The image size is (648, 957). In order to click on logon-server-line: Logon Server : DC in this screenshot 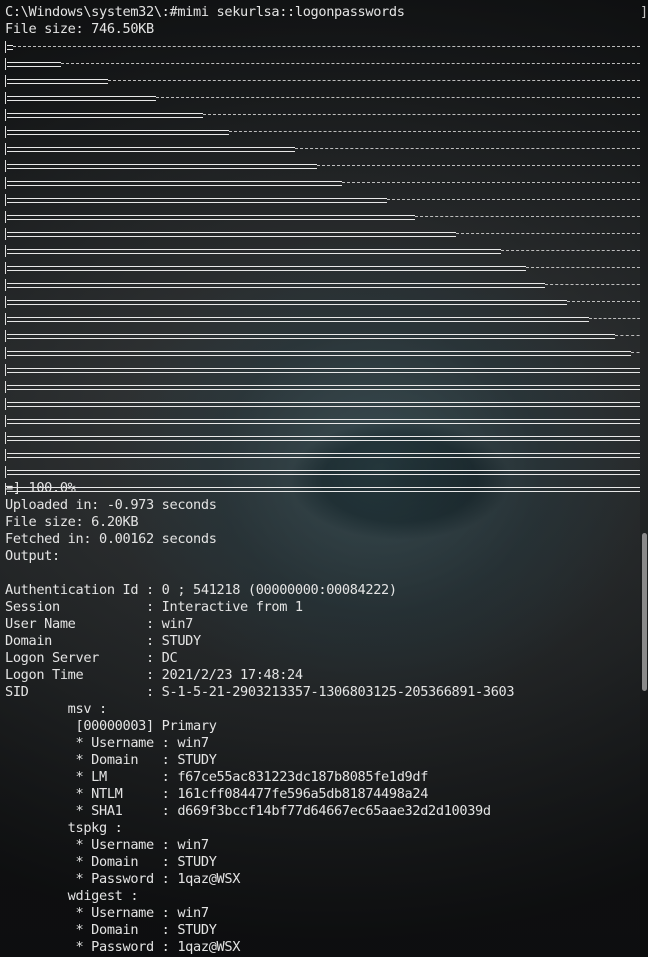, I will do `click(91, 658)`.